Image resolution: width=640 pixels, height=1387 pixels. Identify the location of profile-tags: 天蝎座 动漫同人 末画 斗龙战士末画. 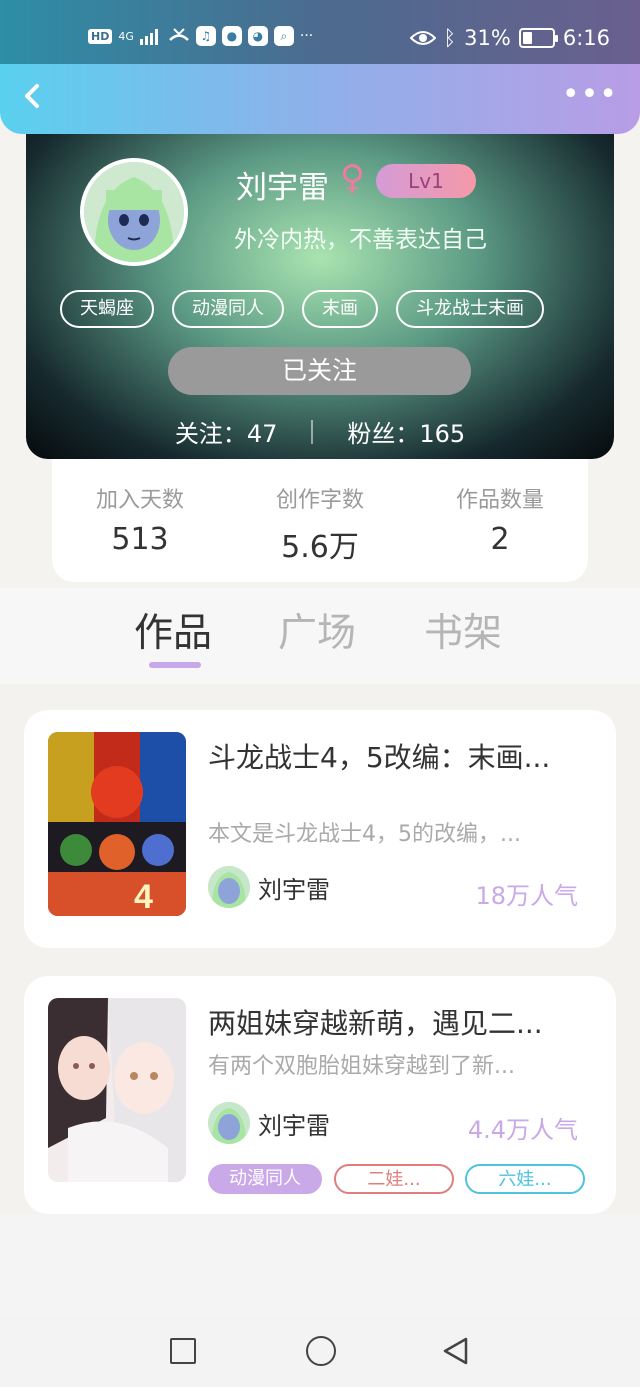
(302, 309).